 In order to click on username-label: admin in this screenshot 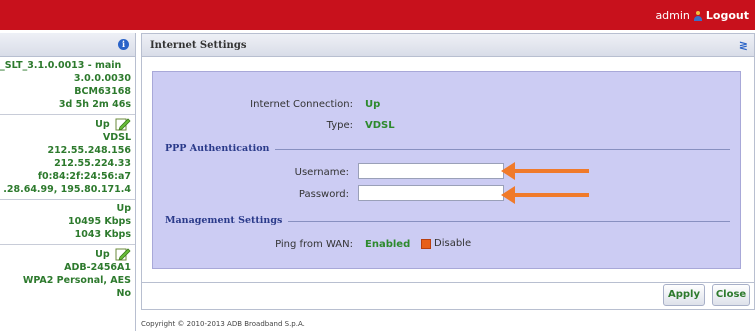, I will do `click(672, 15)`.